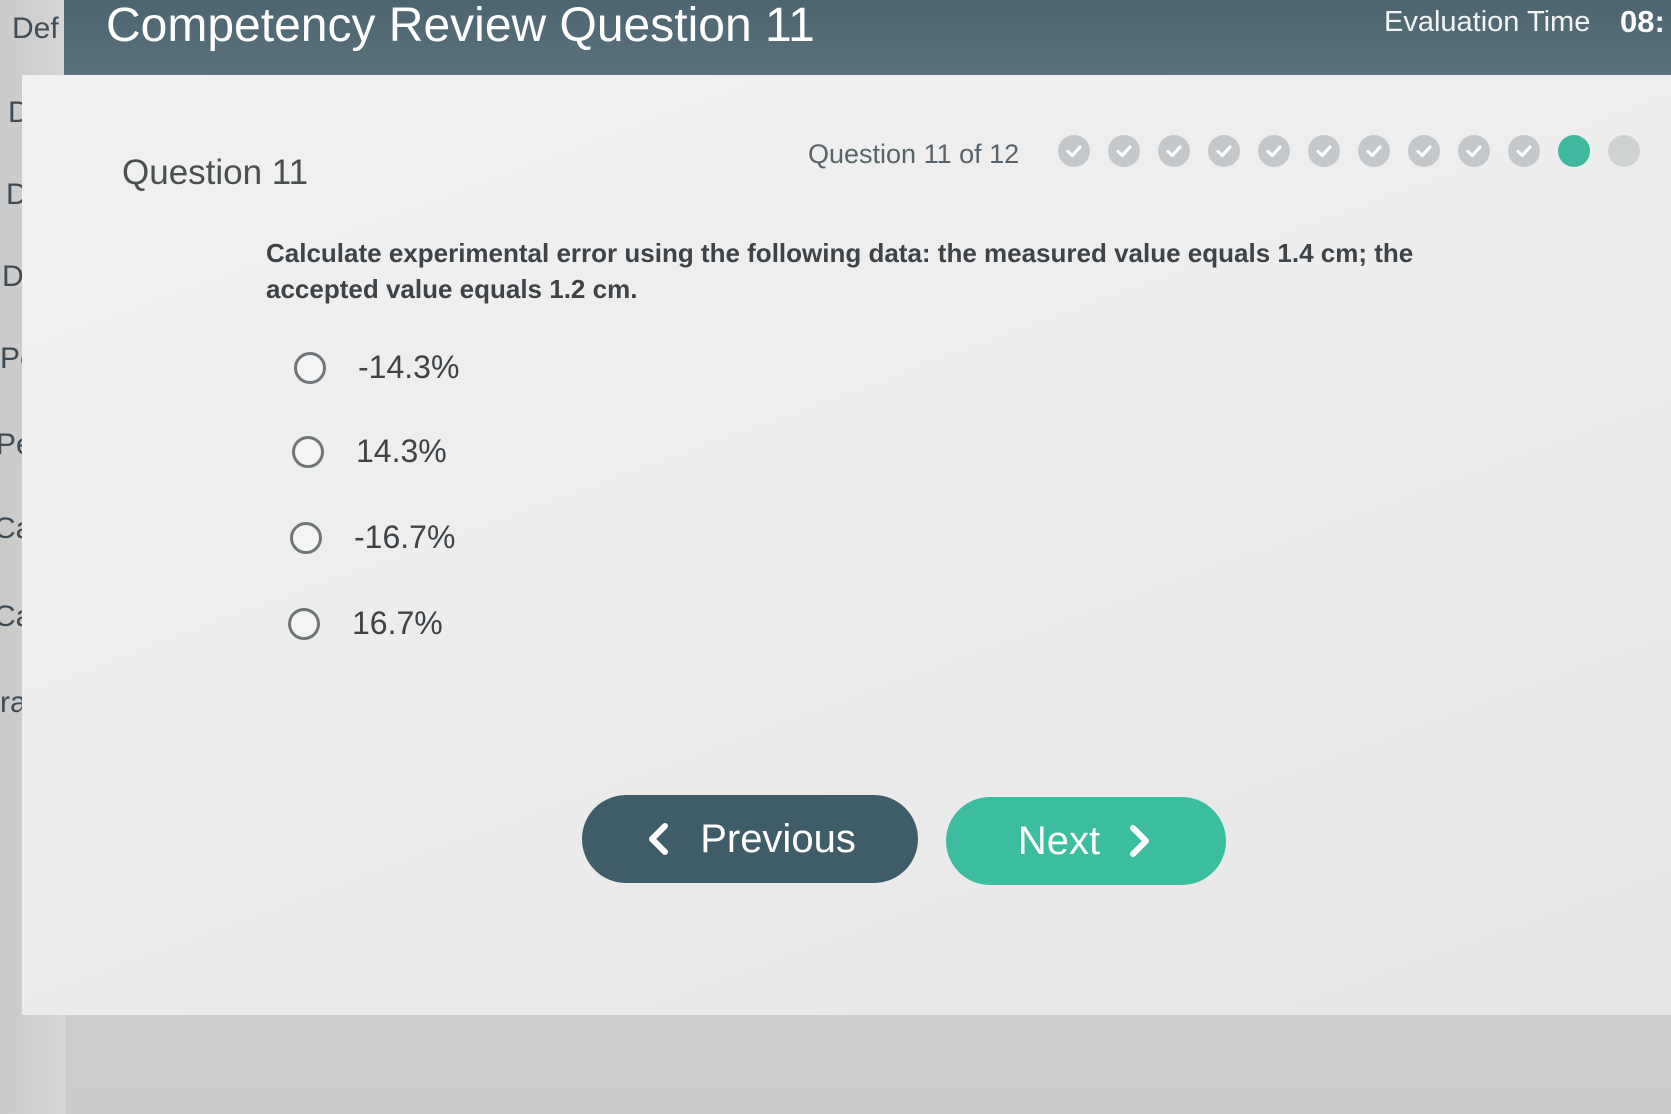 The width and height of the screenshot is (1671, 1114). What do you see at coordinates (409, 367) in the screenshot?
I see `answer-option-label: -14.3%` at bounding box center [409, 367].